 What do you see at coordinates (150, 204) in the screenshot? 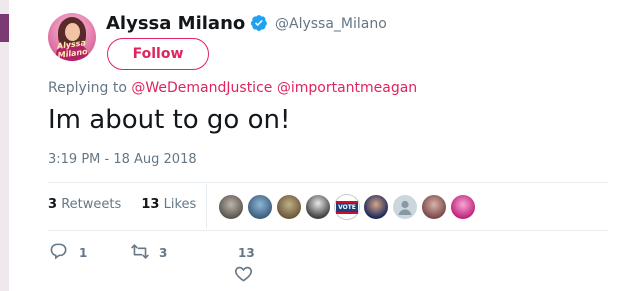
I see `likes-count: 13` at bounding box center [150, 204].